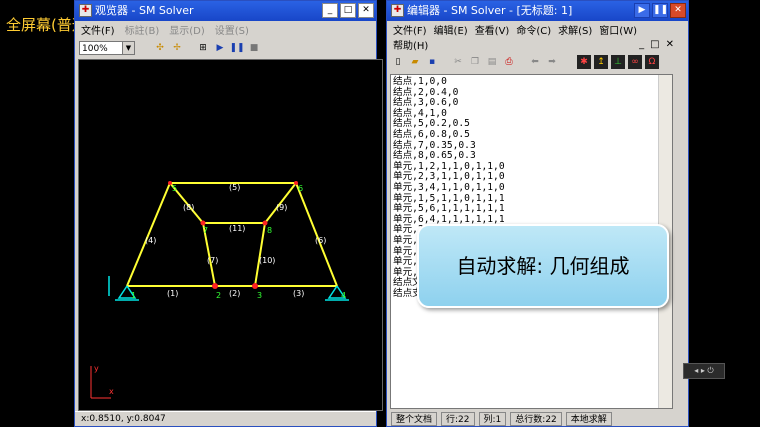 The height and width of the screenshot is (427, 760). I want to click on structure-members, so click(232, 234).